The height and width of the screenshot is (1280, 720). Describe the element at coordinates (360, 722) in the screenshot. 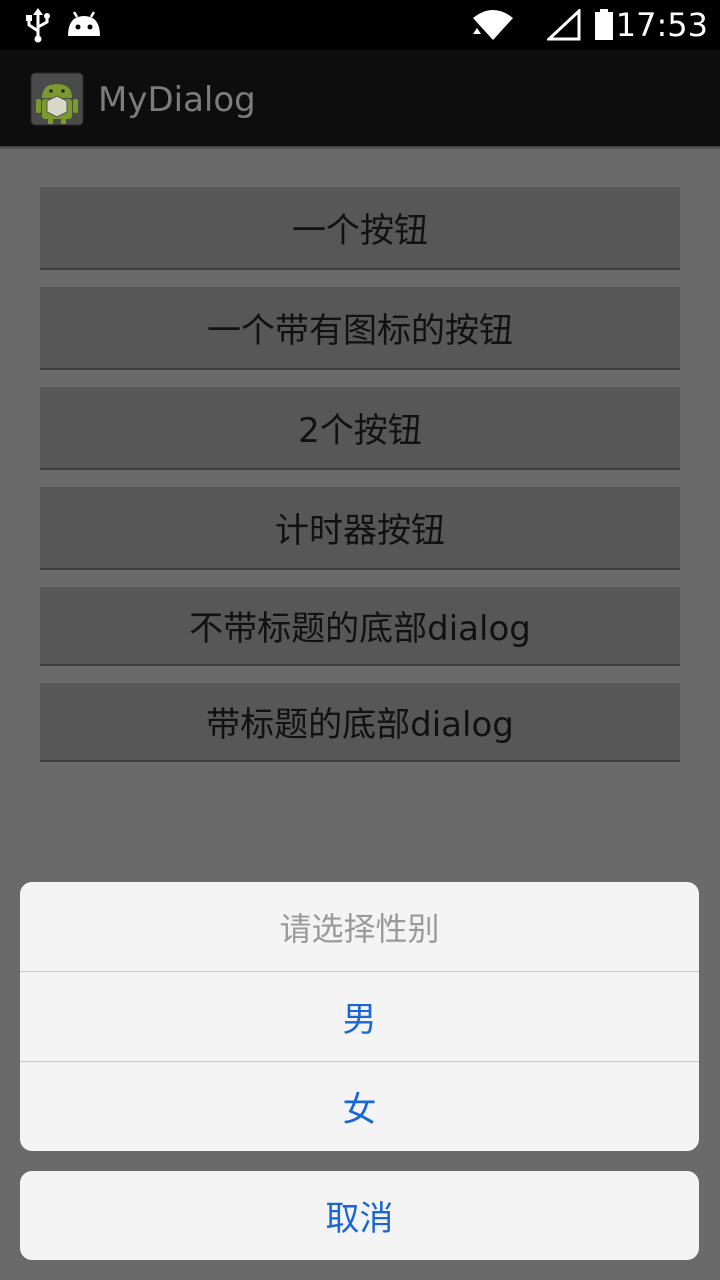

I see `bottom-dialog-with-title-button: 带标题的底部dialog` at that location.